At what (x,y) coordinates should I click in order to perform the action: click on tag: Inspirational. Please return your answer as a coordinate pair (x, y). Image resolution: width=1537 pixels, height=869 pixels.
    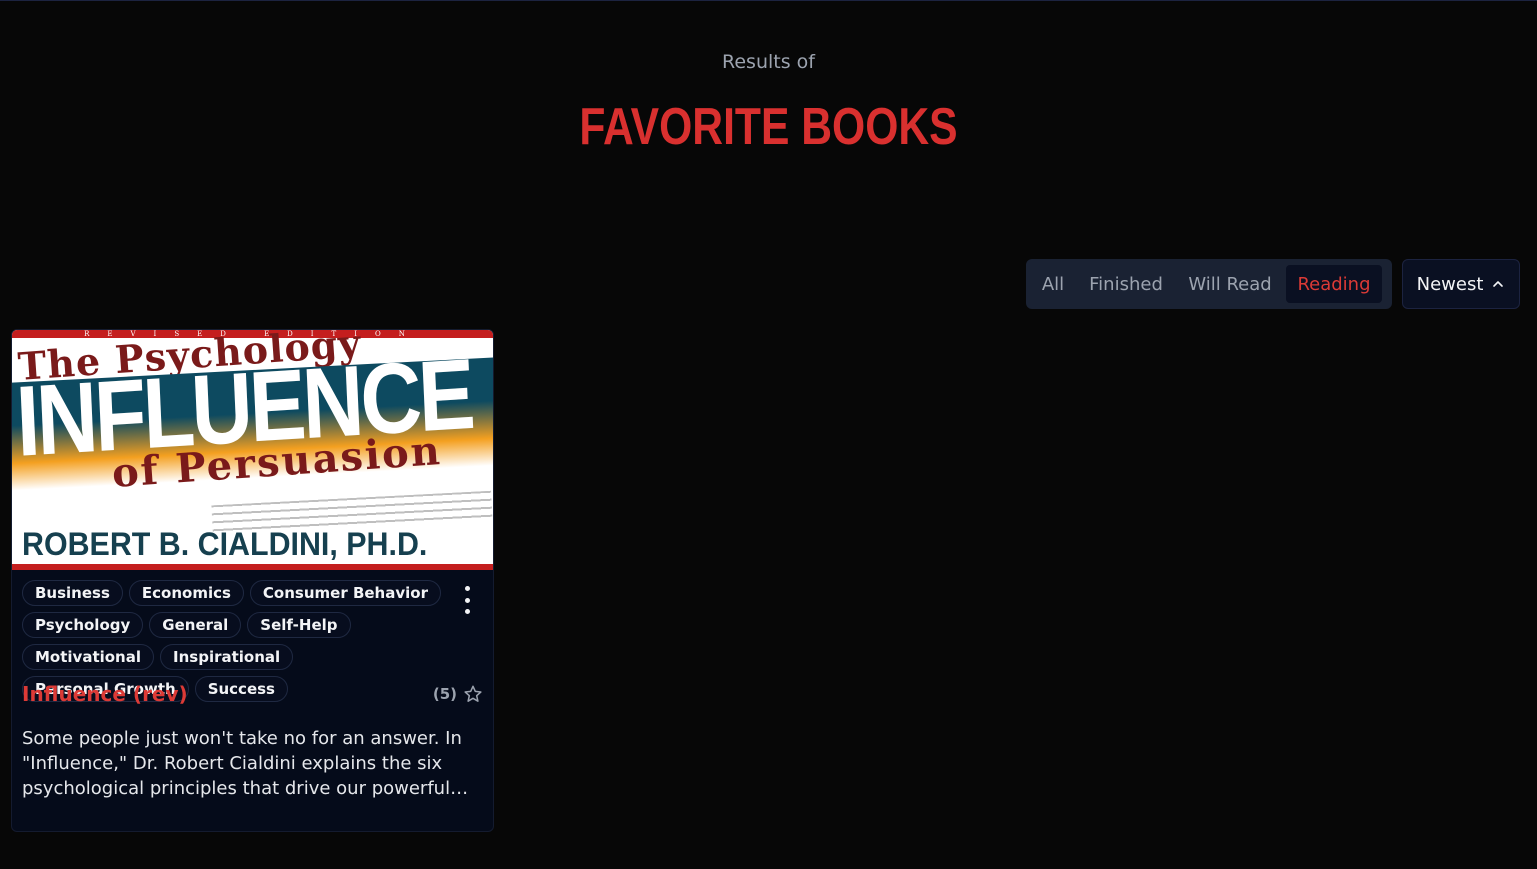
    Looking at the image, I should click on (227, 657).